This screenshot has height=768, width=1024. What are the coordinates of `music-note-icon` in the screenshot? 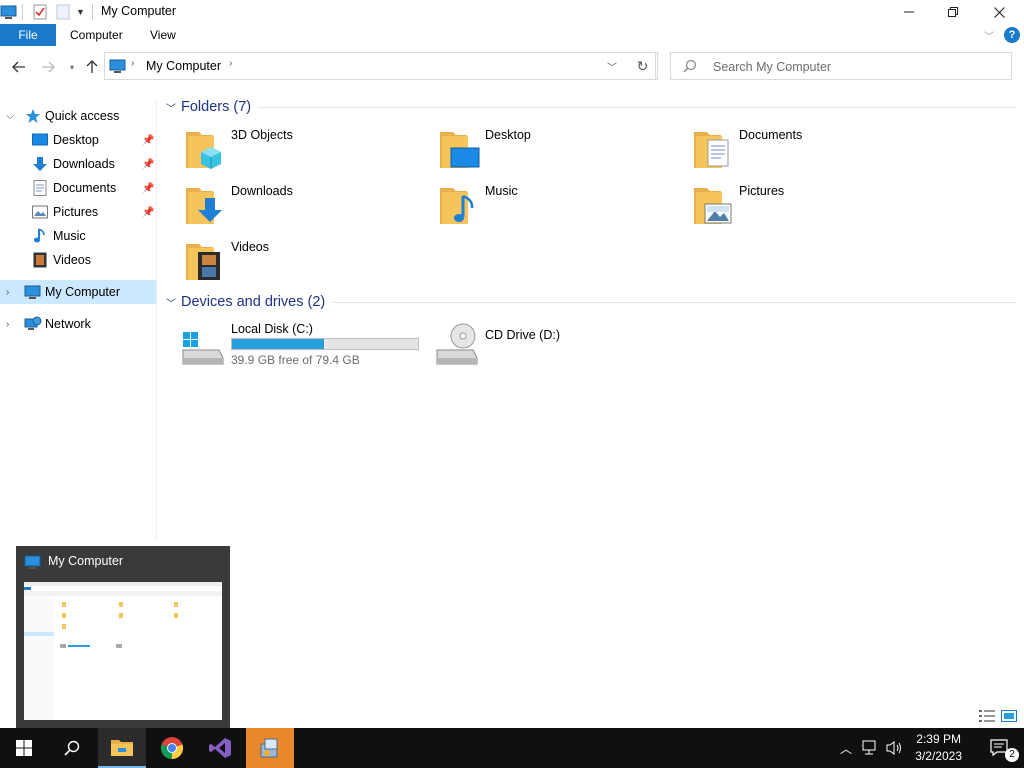 It's located at (40, 236).